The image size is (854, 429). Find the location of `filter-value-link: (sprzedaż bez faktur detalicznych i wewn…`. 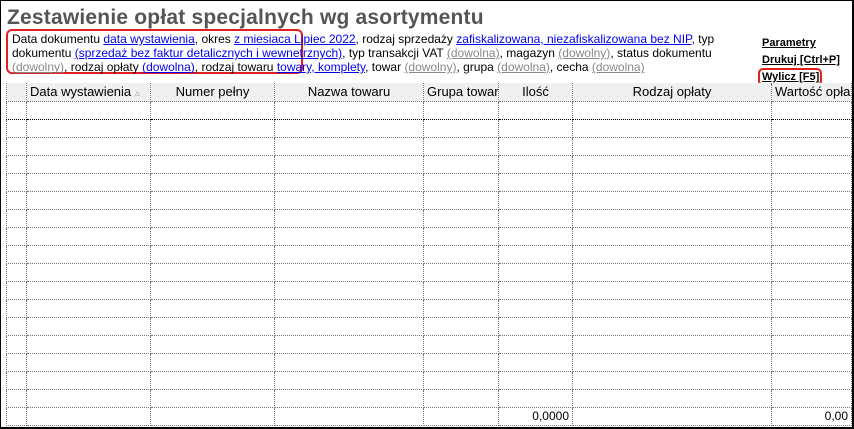

filter-value-link: (sprzedaż bez faktur detalicznych i wewn… is located at coordinates (208, 53).